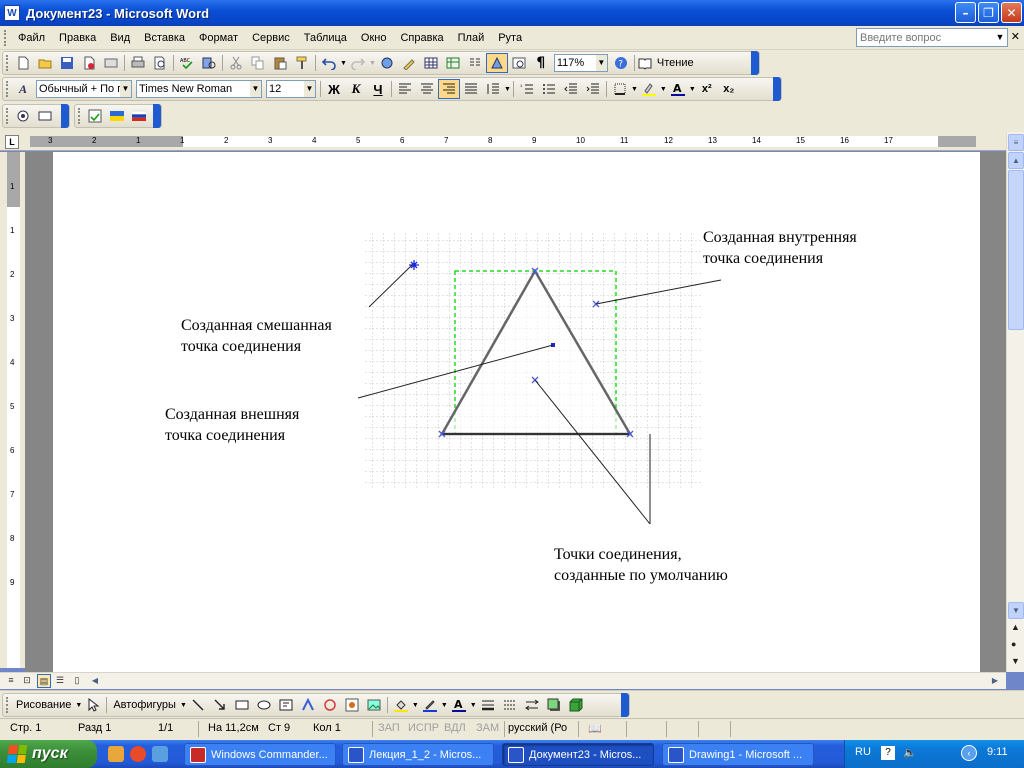 The width and height of the screenshot is (1024, 768). Describe the element at coordinates (220, 705) in the screenshot. I see `arrow-tool-icon` at that location.